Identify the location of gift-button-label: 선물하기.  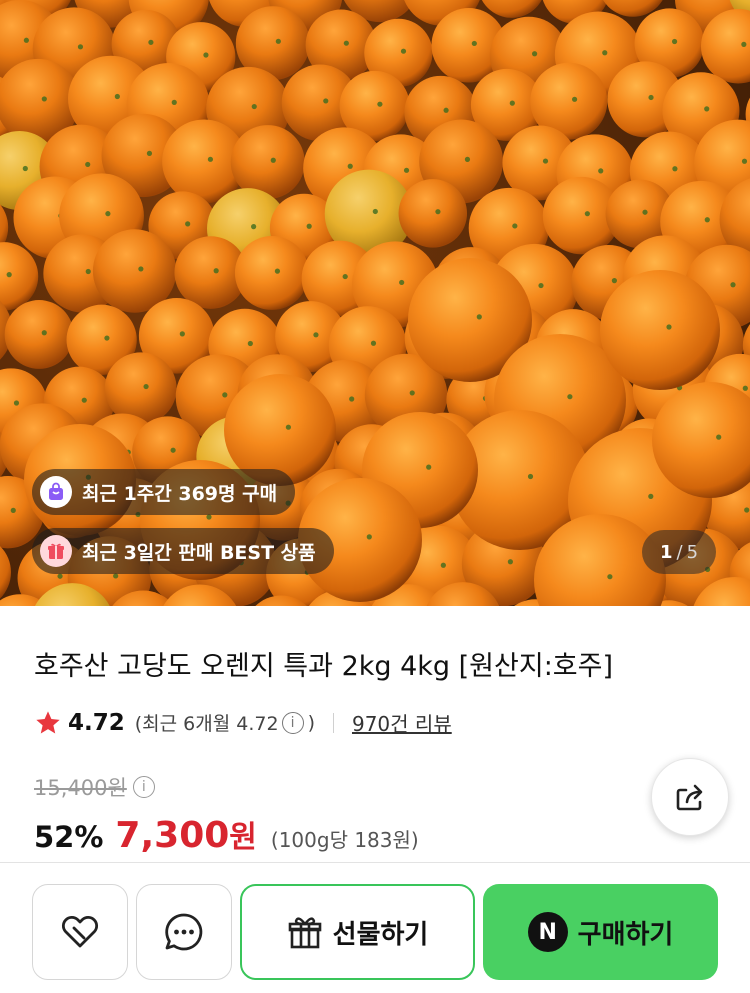
(380, 934).